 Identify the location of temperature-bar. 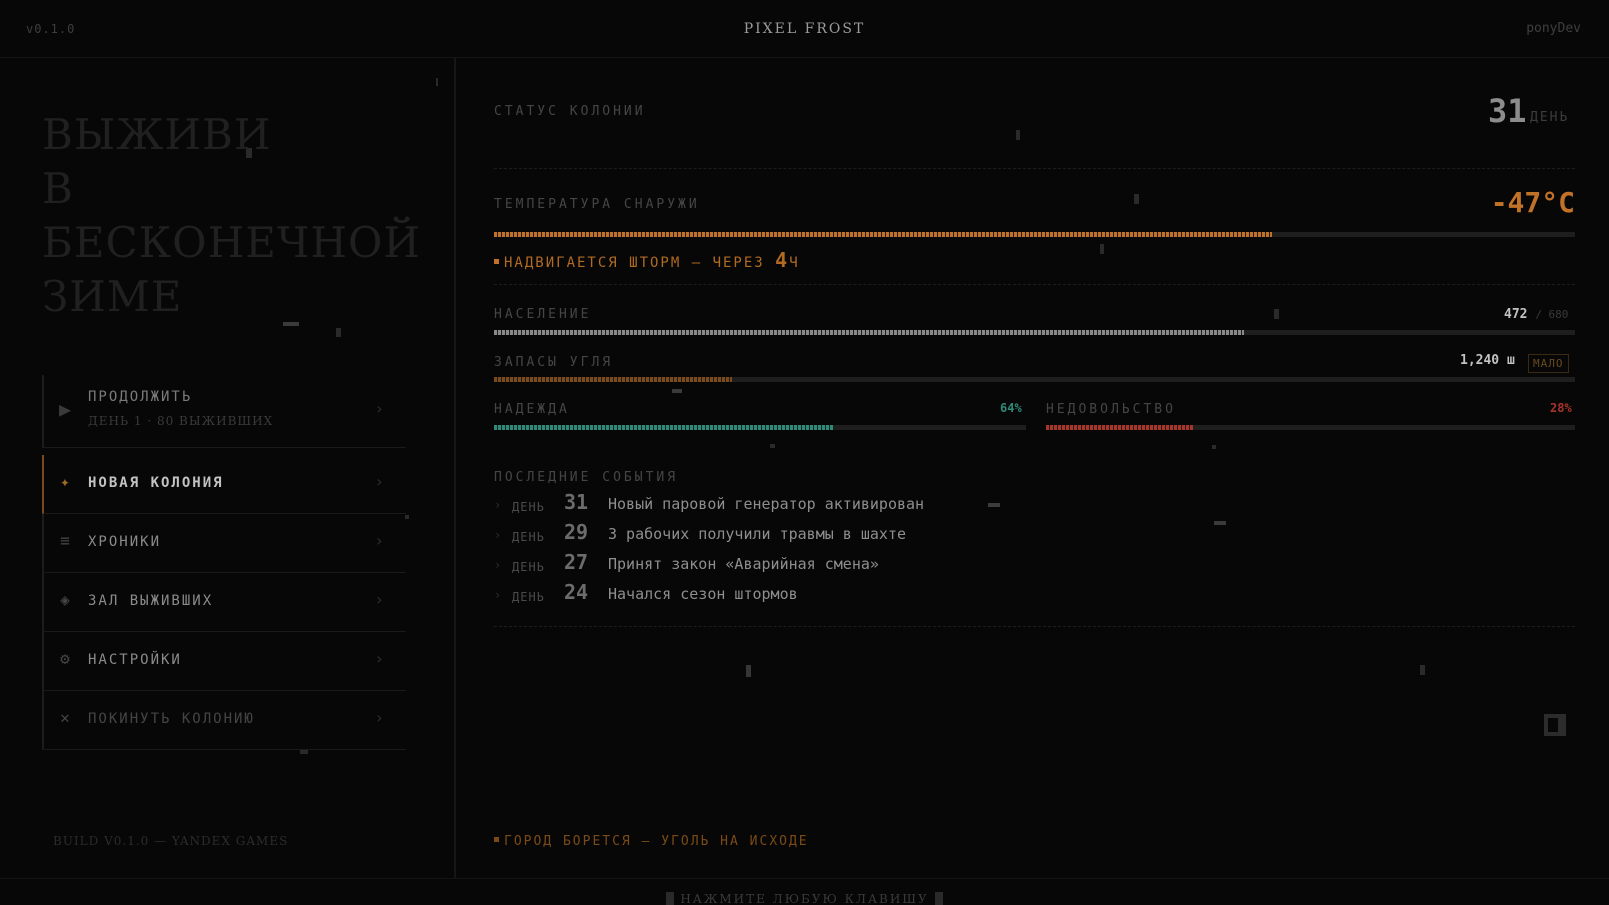
(1034, 234).